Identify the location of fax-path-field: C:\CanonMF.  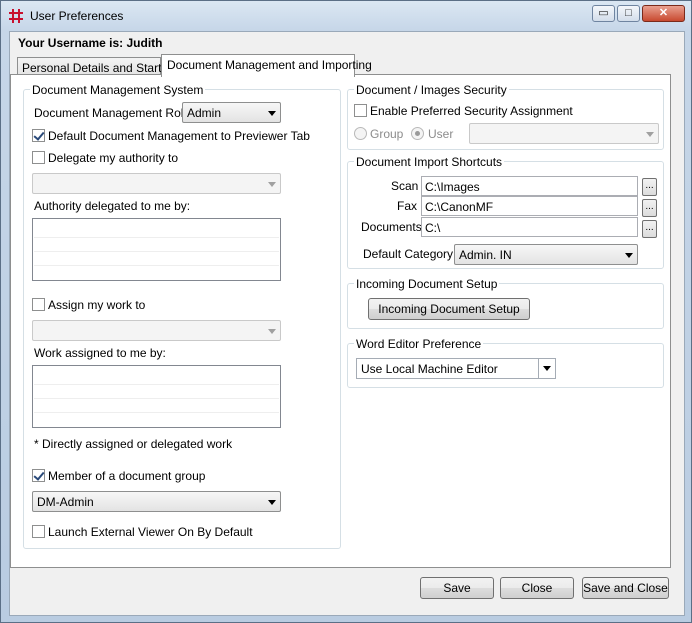
(529, 206).